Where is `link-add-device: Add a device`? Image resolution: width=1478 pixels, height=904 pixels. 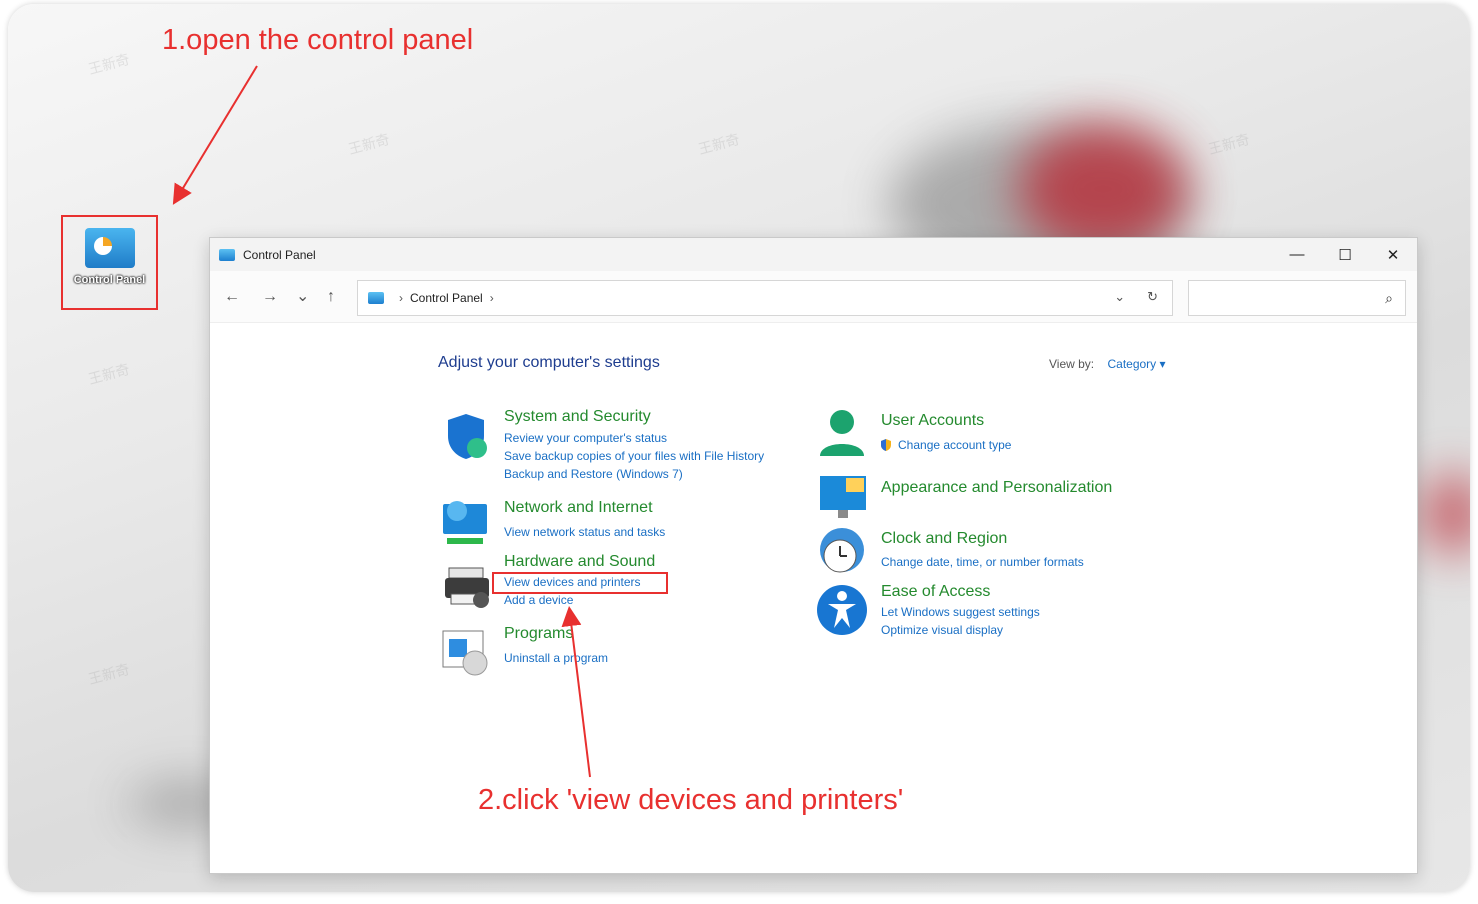
link-add-device: Add a device is located at coordinates (538, 600).